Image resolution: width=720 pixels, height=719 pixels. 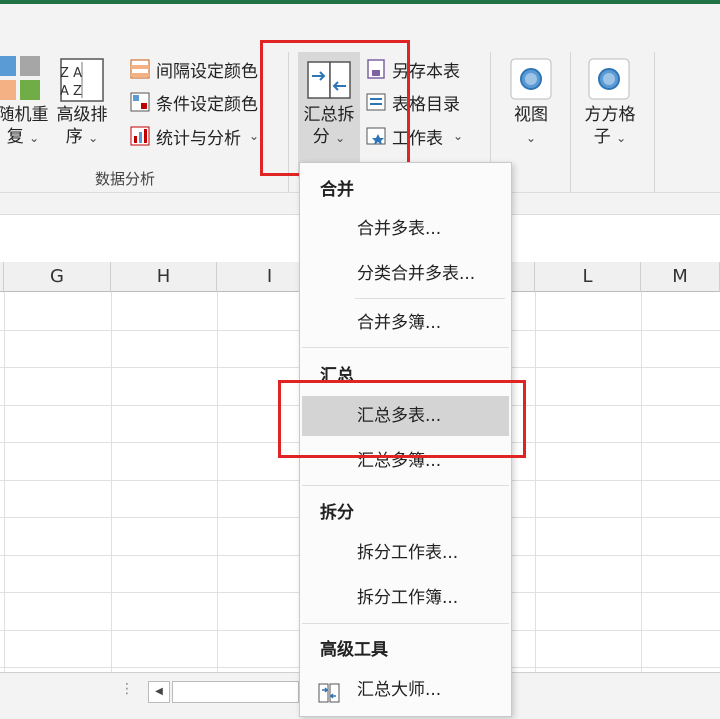 What do you see at coordinates (337, 513) in the screenshot?
I see `menu-section-split: 拆分` at bounding box center [337, 513].